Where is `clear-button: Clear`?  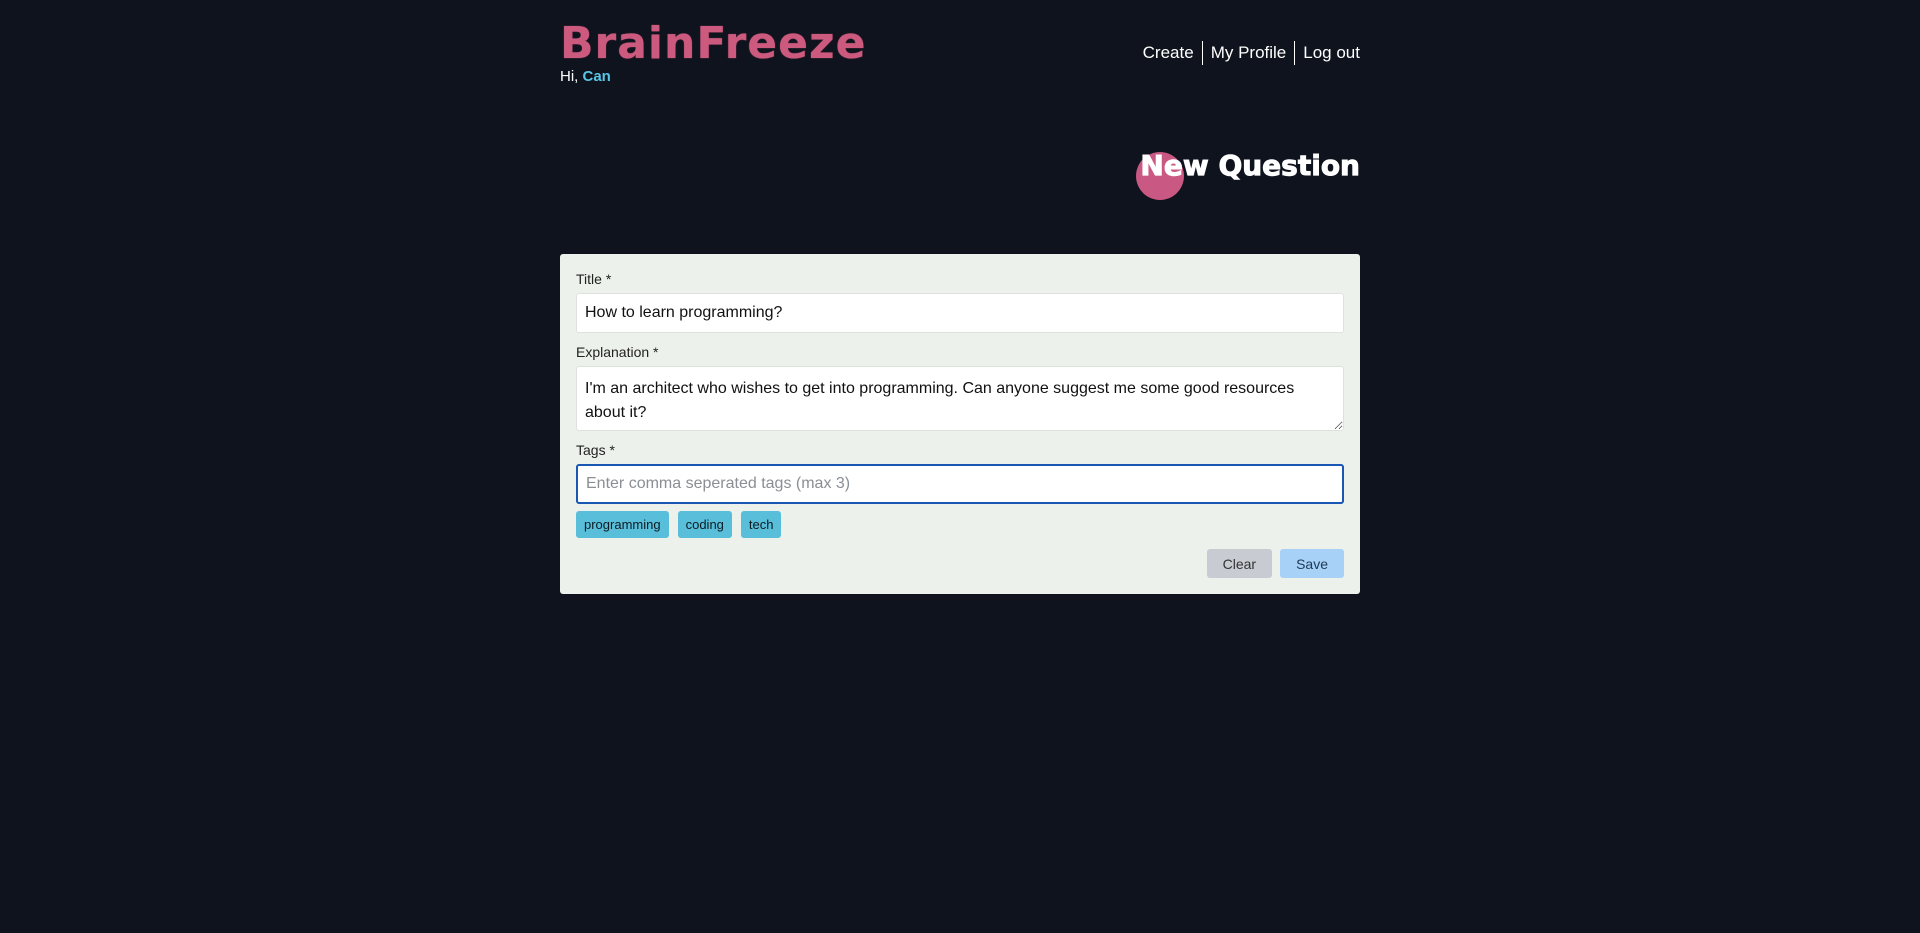 clear-button: Clear is located at coordinates (1239, 563).